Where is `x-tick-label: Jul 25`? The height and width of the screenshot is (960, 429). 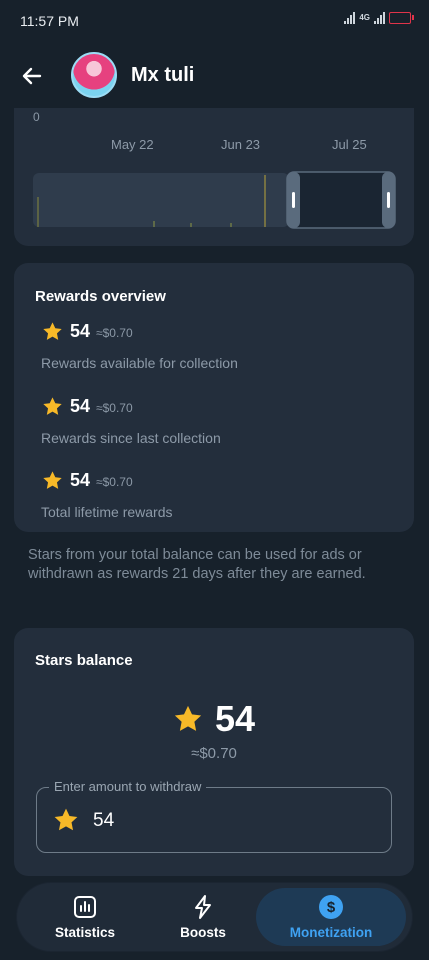
x-tick-label: Jul 25 is located at coordinates (349, 144).